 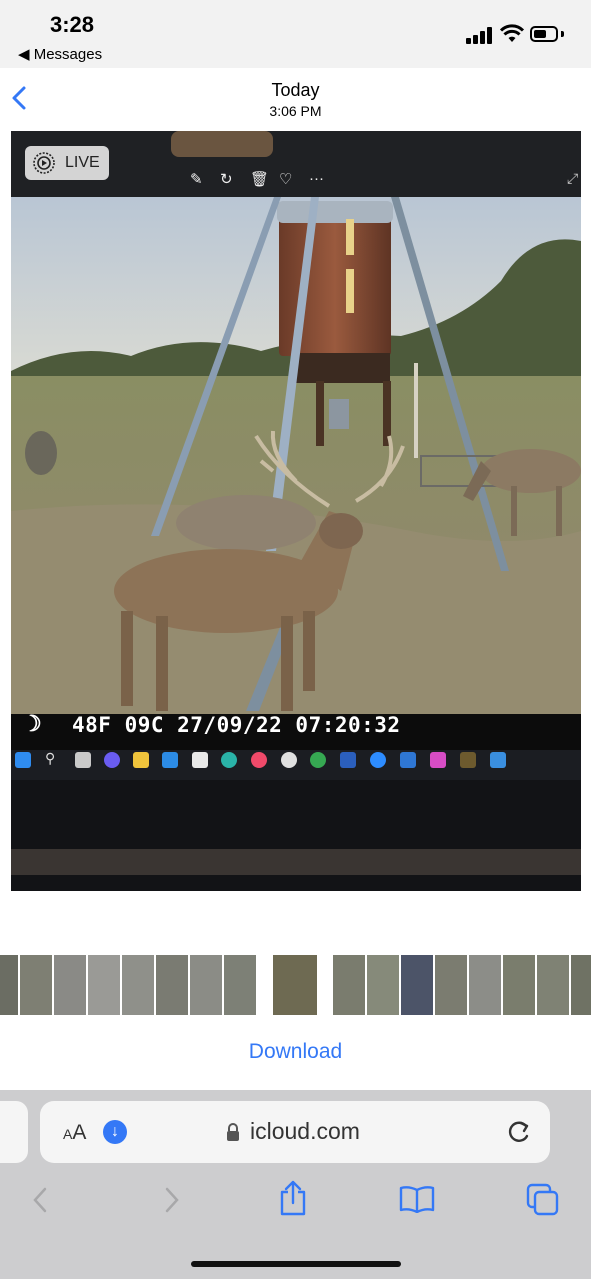 What do you see at coordinates (44, 163) in the screenshot?
I see `live-icon` at bounding box center [44, 163].